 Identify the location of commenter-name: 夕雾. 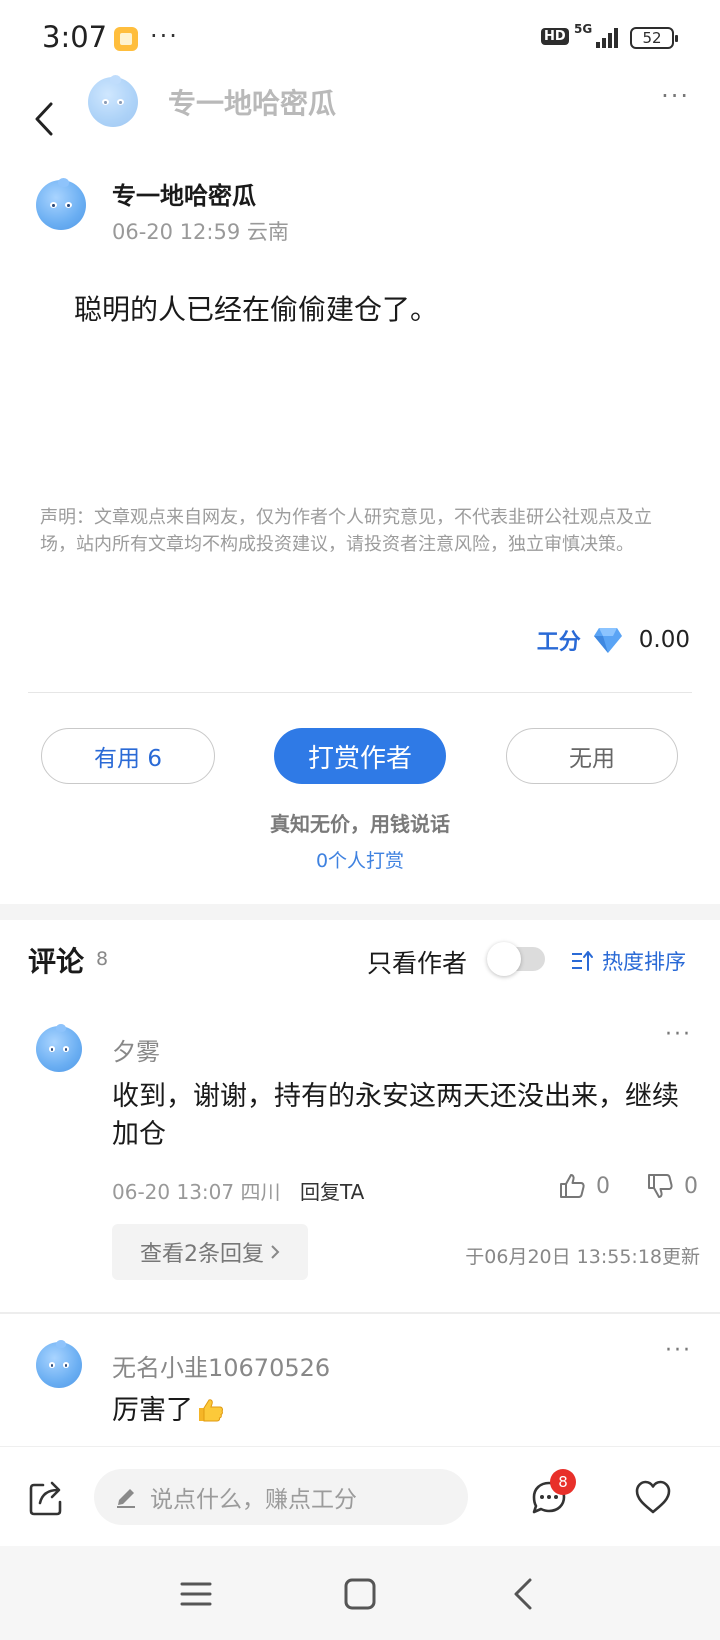
(136, 1049).